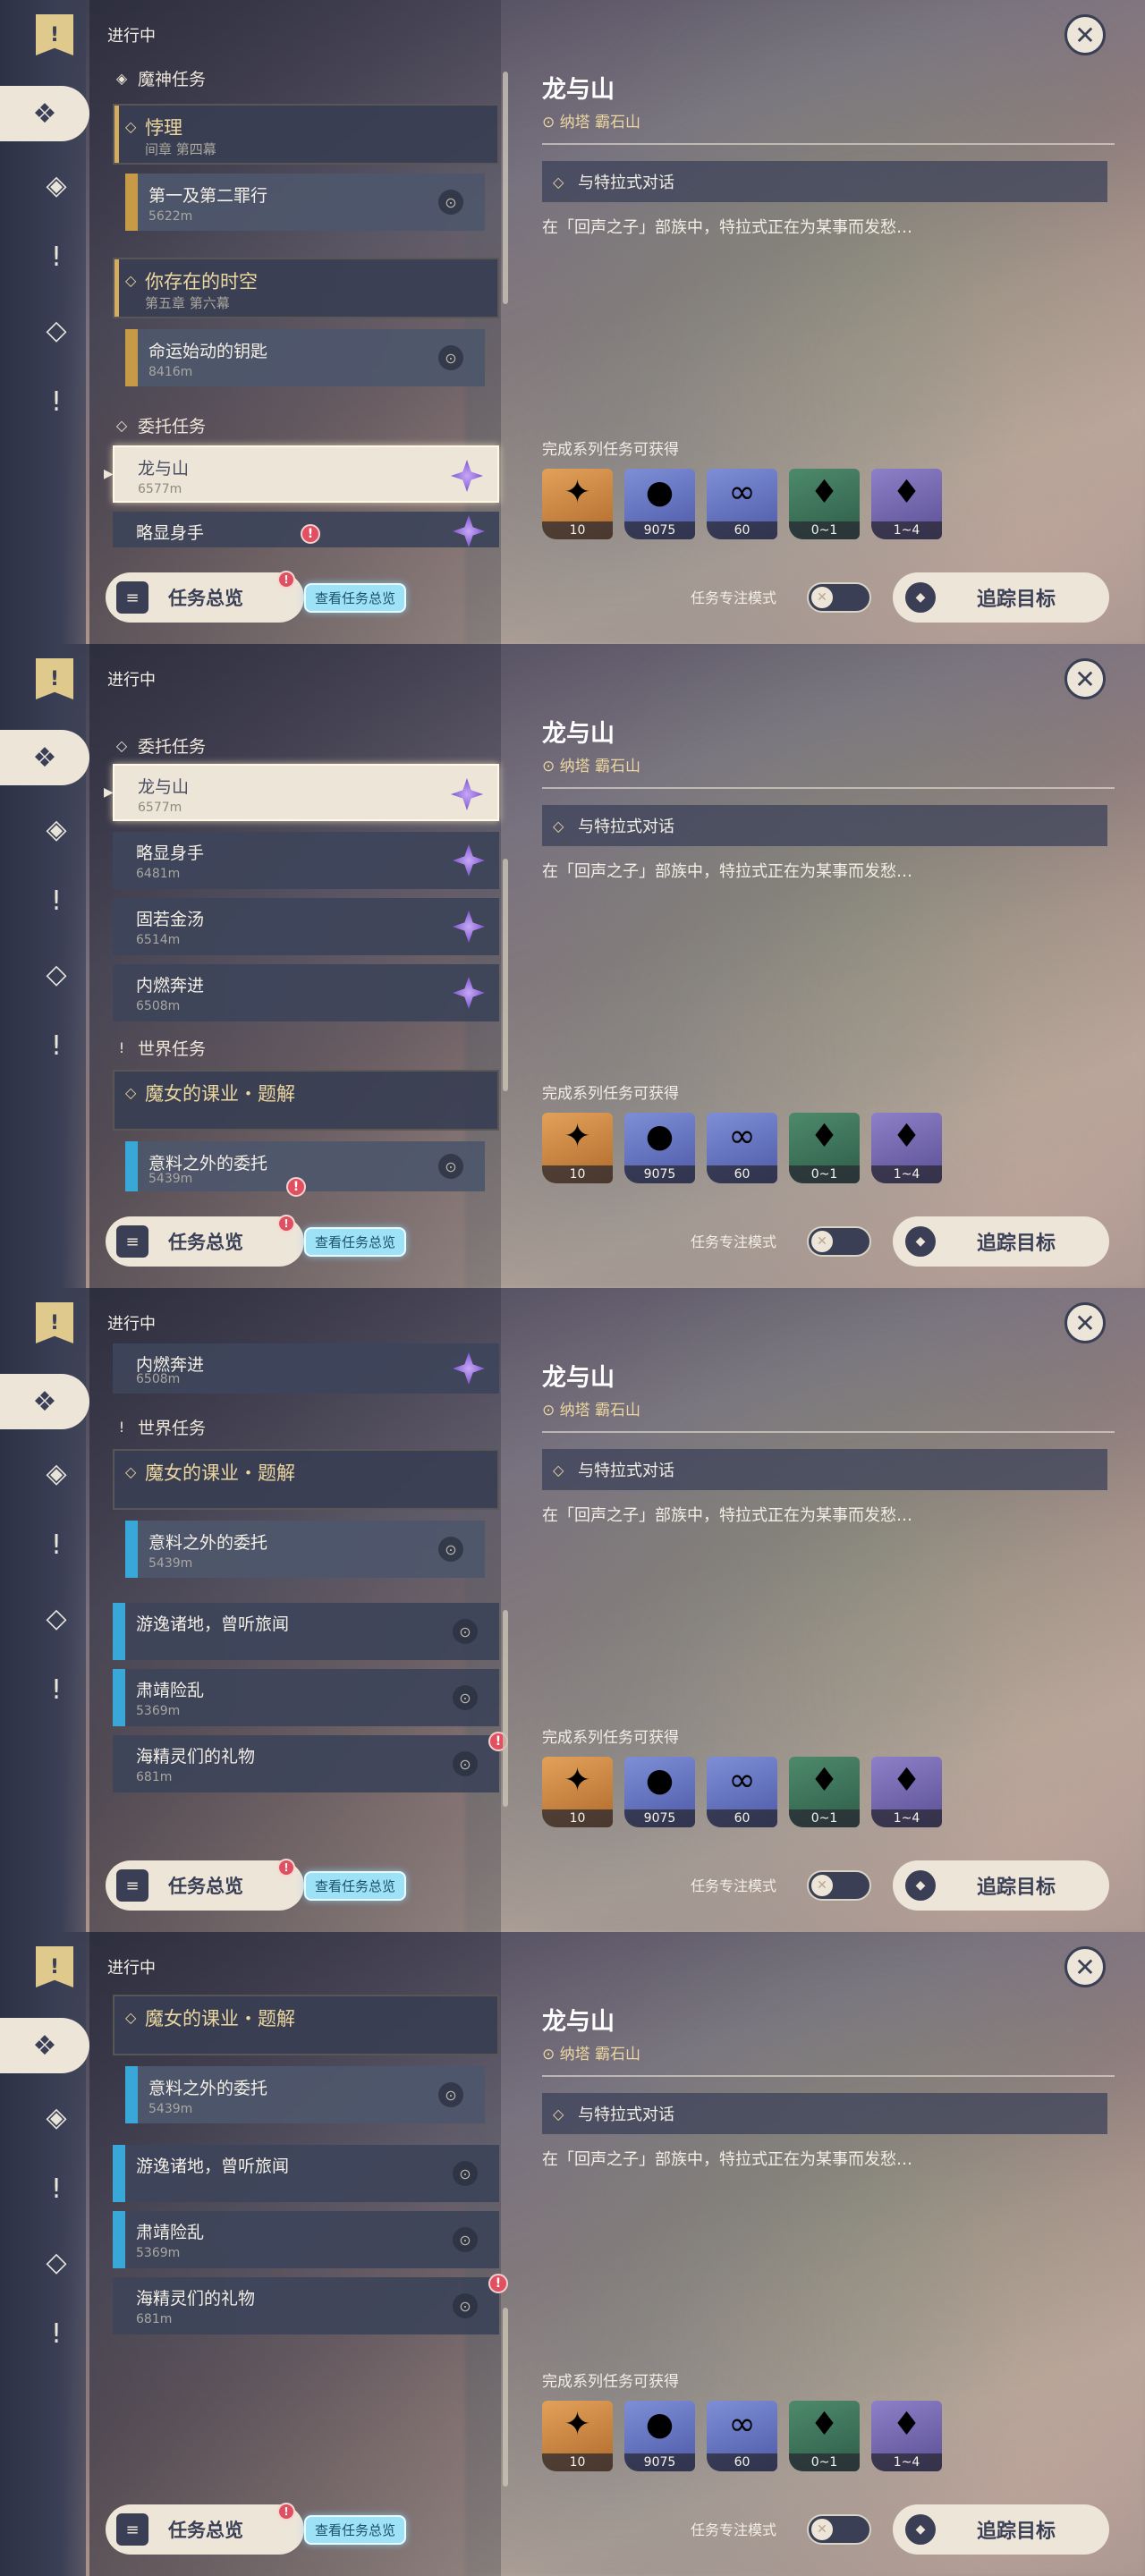 This screenshot has height=2576, width=1145. Describe the element at coordinates (305, 357) in the screenshot. I see `archon-sub-quest: 命运始动的钥匙 8416m ⊙` at that location.